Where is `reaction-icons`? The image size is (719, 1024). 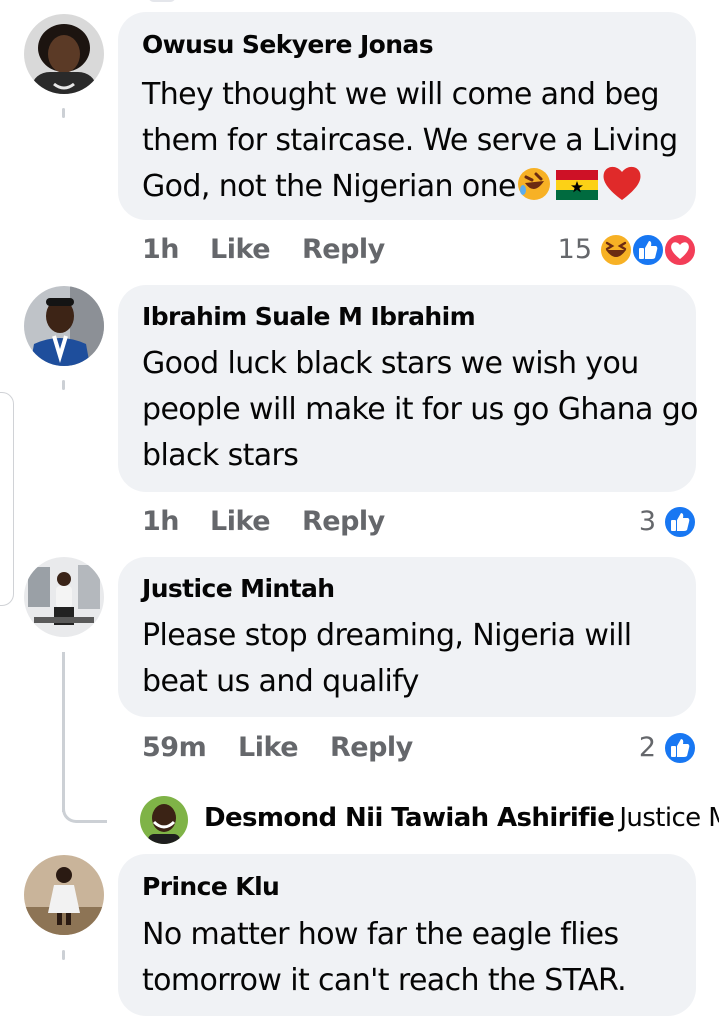
reaction-icons is located at coordinates (648, 250).